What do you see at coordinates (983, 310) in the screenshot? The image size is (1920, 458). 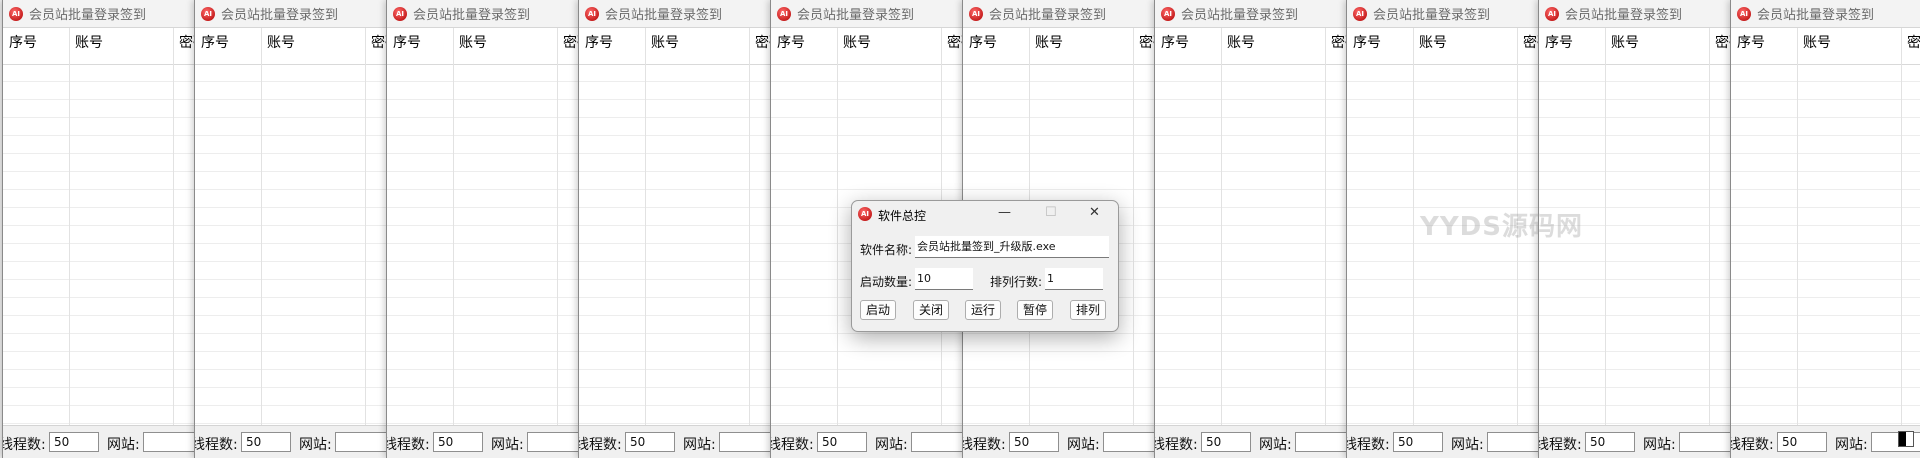 I see `run-button: 运行` at bounding box center [983, 310].